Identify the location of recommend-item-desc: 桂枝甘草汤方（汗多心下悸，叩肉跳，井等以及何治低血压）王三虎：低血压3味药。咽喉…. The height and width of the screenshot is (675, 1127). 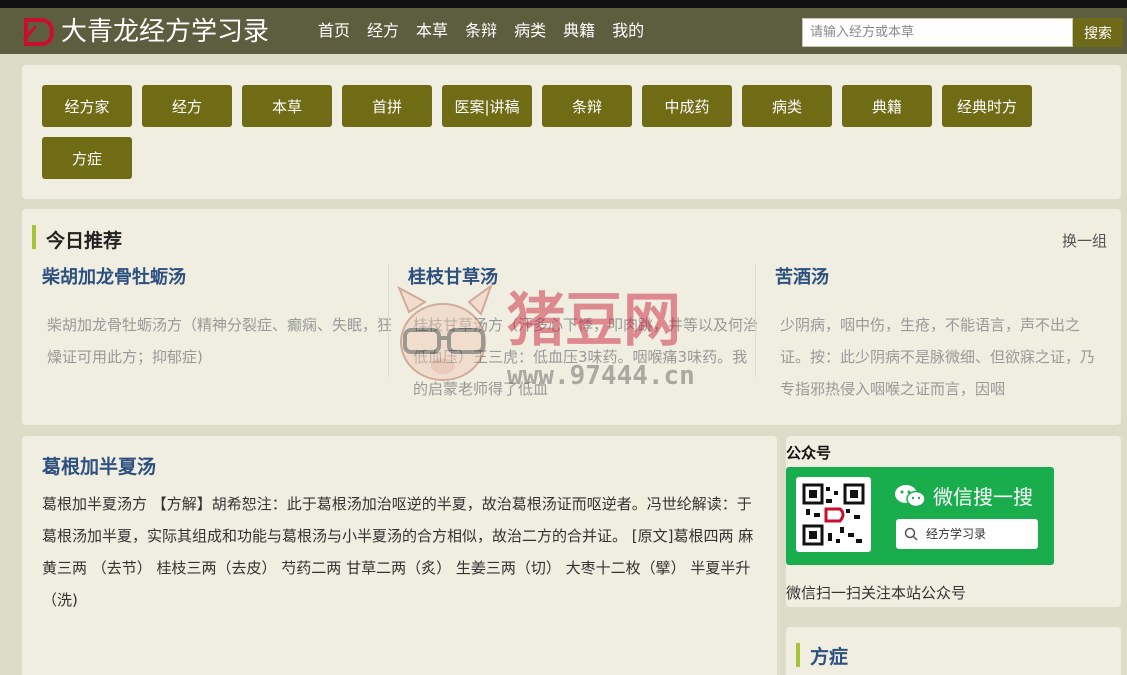
(585, 357).